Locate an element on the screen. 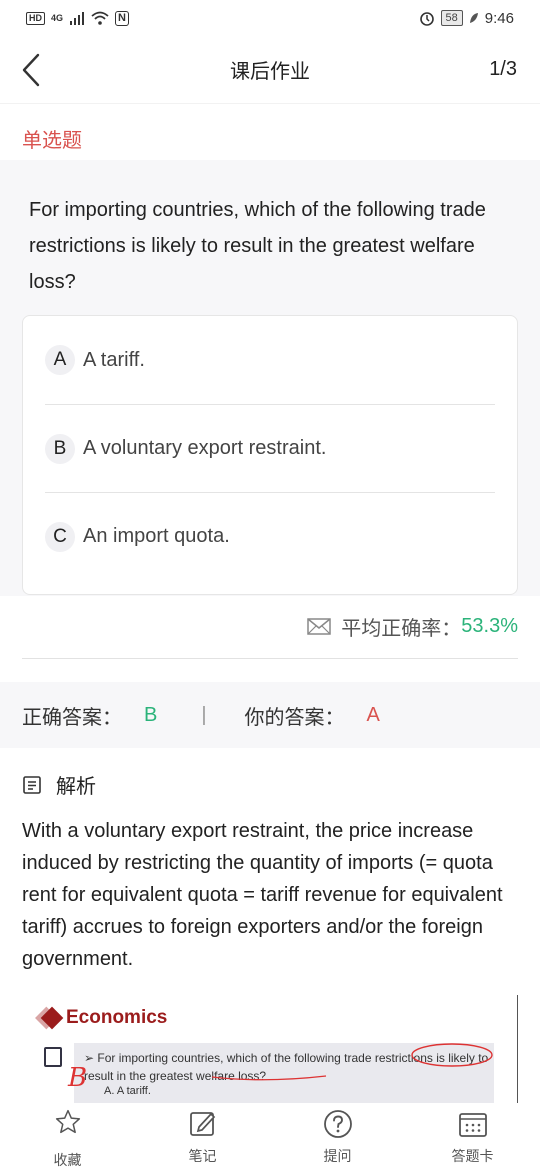 The image size is (540, 1170). question-icon is located at coordinates (337, 1124).